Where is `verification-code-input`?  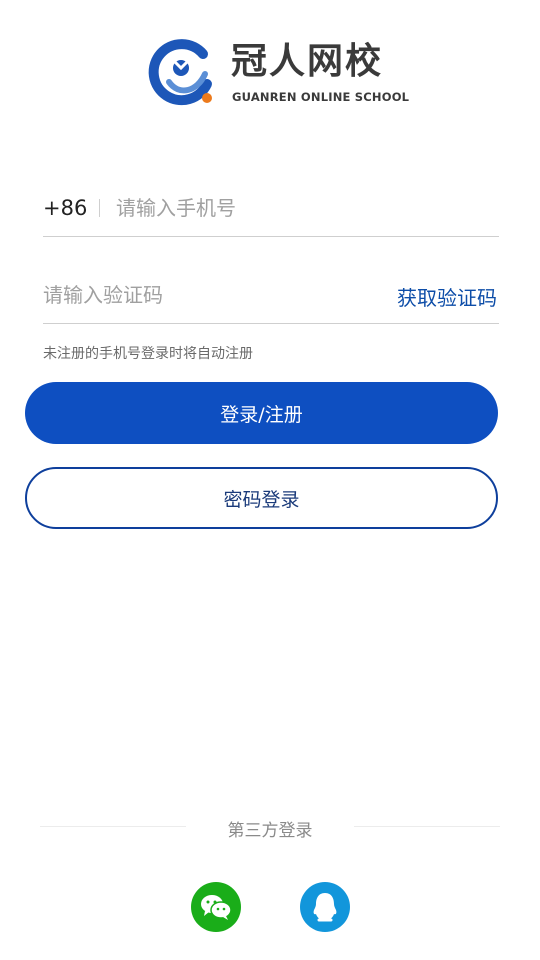 verification-code-input is located at coordinates (193, 295).